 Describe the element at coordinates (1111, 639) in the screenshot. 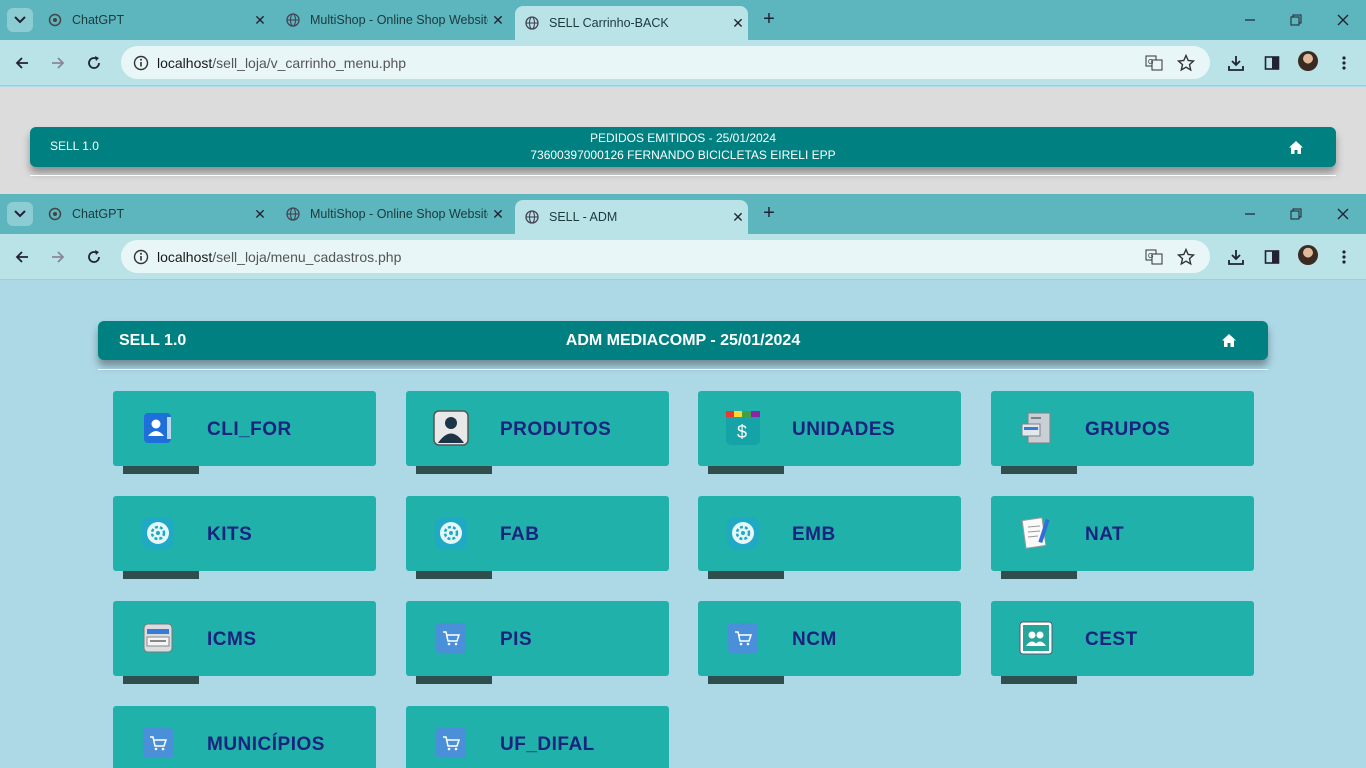

I see `menu-card-label: CEST` at that location.